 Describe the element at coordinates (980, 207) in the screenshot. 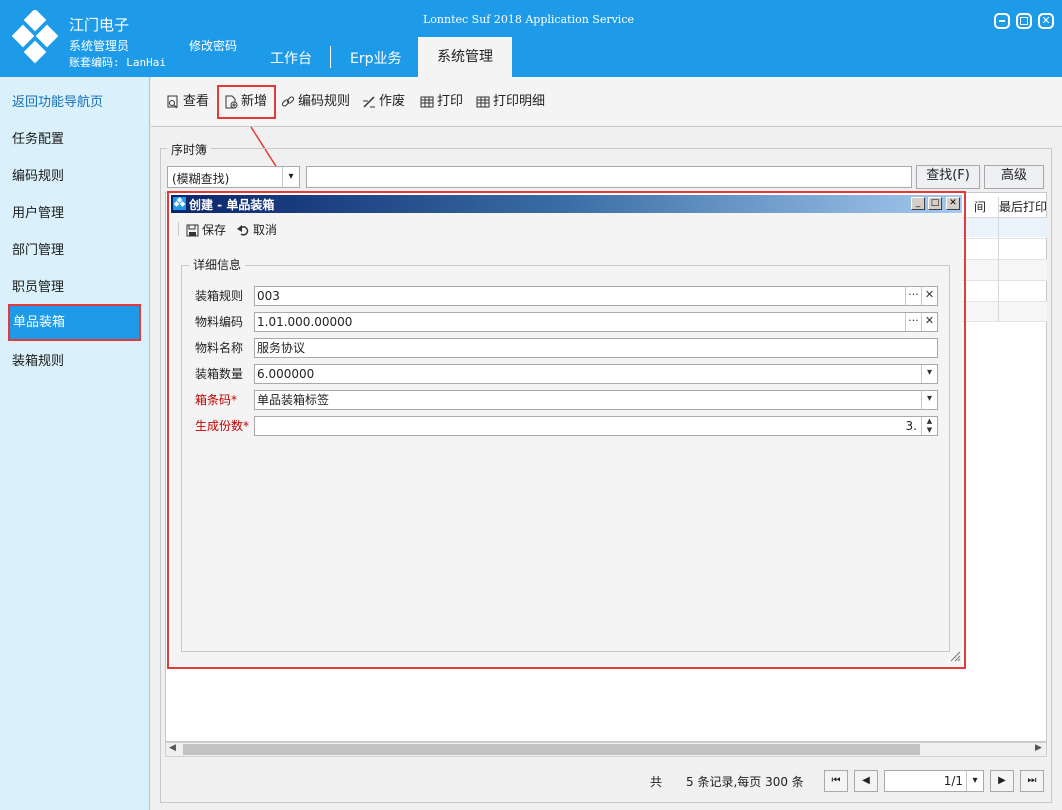

I see `grid-column-header: 间` at that location.